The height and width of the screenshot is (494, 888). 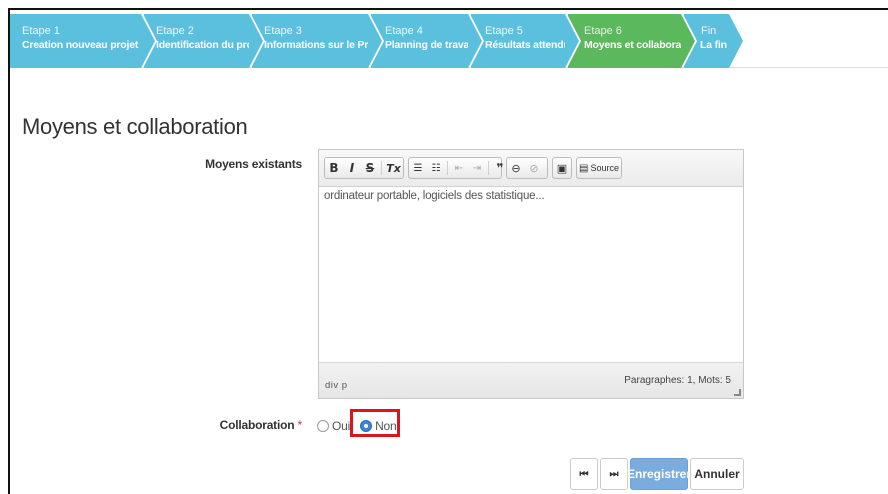 I want to click on wizard-step-4: Etape 4 Planning de travail, so click(x=427, y=41).